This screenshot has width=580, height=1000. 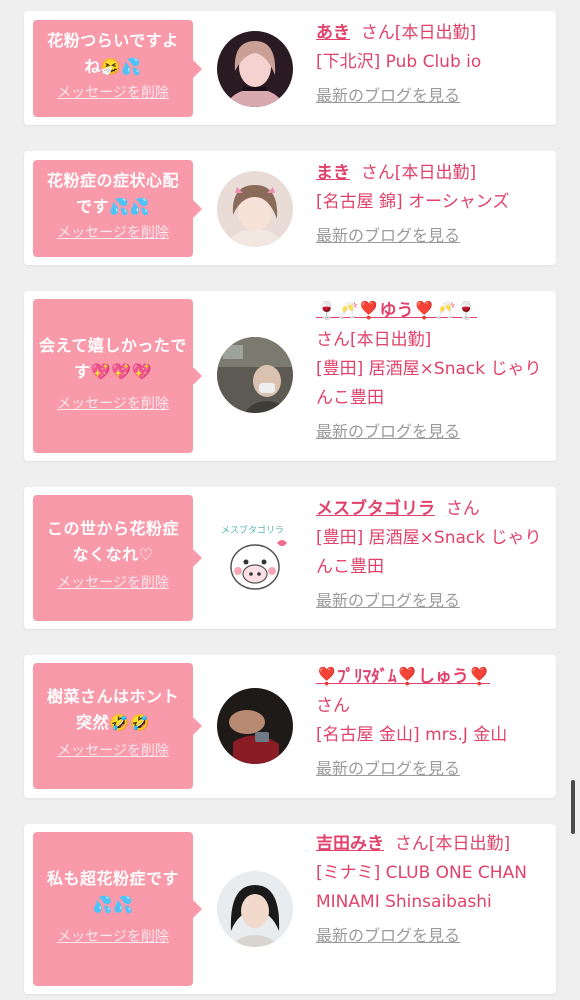 I want to click on message-text: 会えて嬉しかったです💖💖💖, so click(x=113, y=358).